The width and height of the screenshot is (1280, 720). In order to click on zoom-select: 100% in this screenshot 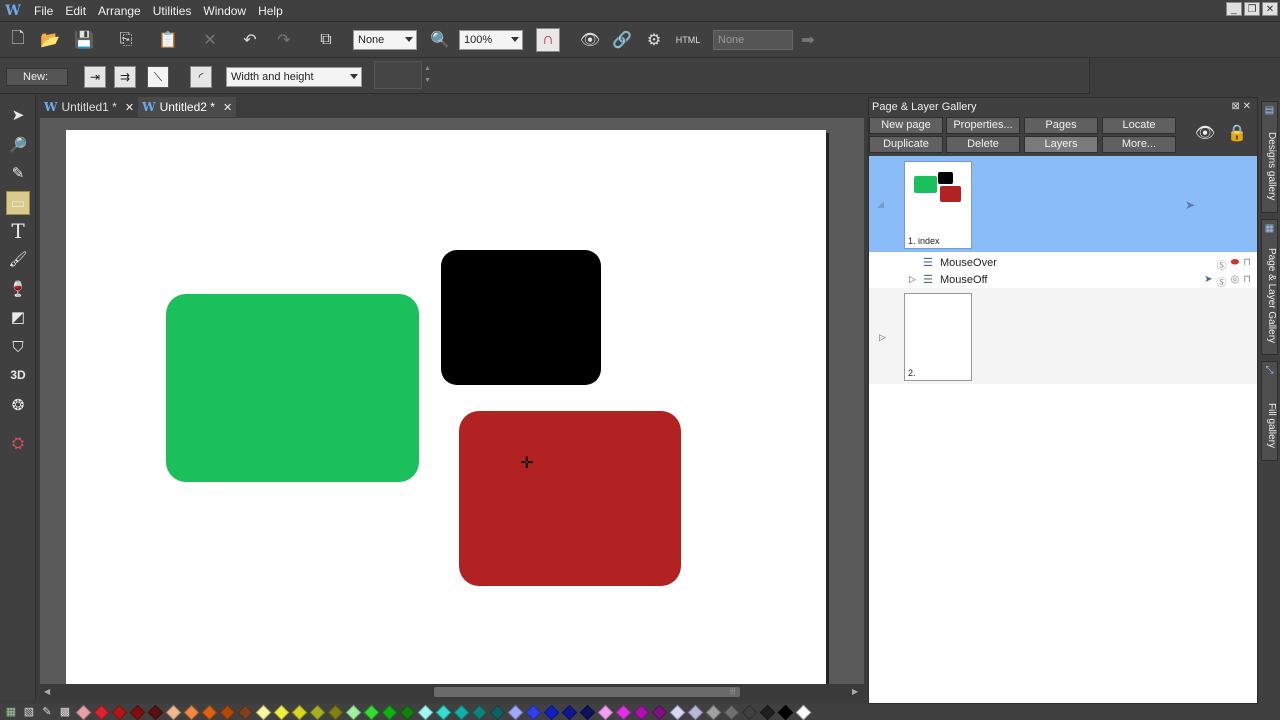, I will do `click(491, 40)`.